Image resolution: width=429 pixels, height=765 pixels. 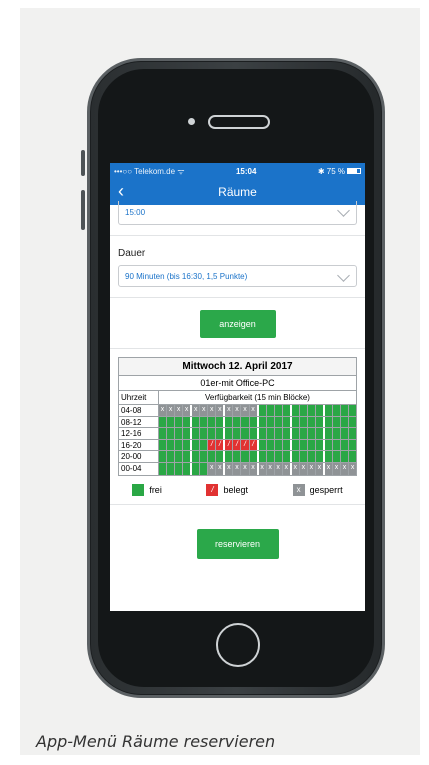 I want to click on chevron-left-icon: ‹, so click(x=121, y=191).